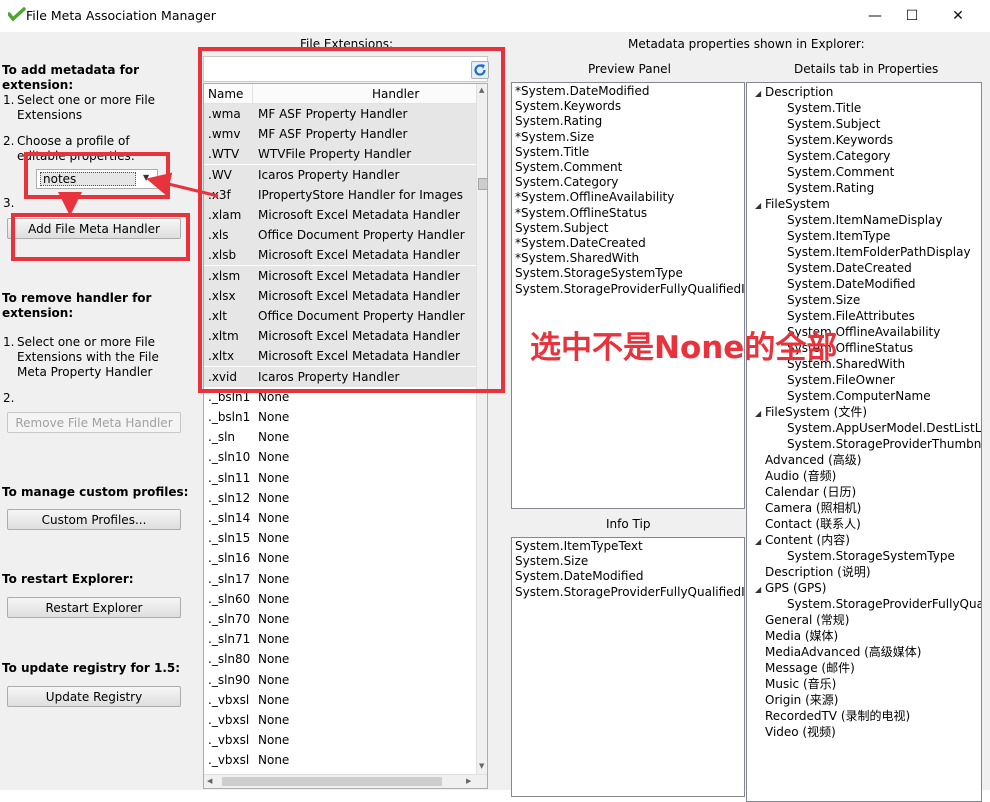  What do you see at coordinates (684, 348) in the screenshot?
I see `annotation-text: 选中不是None的全部` at bounding box center [684, 348].